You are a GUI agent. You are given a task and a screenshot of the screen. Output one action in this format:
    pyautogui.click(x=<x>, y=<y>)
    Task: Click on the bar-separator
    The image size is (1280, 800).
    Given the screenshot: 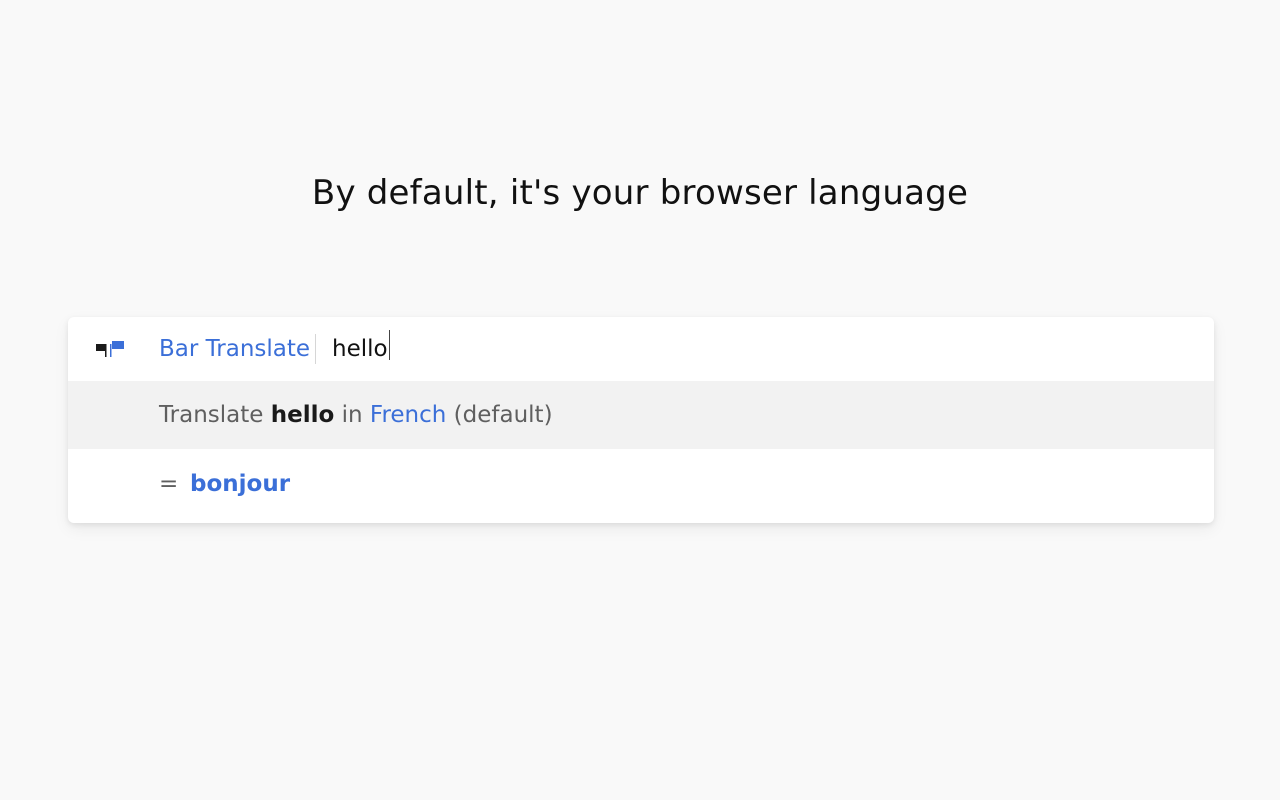 What is the action you would take?
    pyautogui.click(x=315, y=349)
    